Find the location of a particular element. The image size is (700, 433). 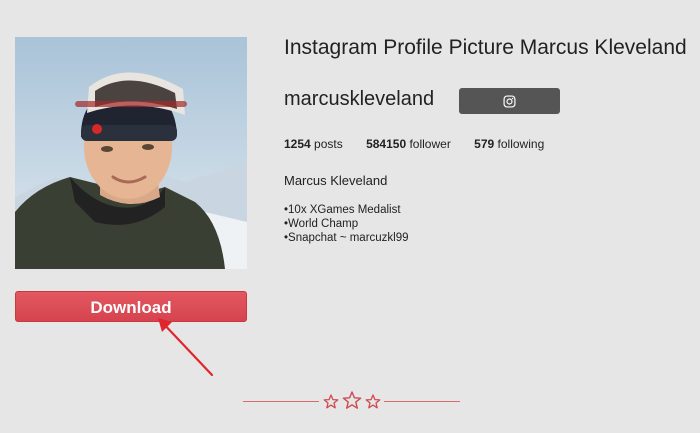

followers-label: follower is located at coordinates (430, 144).